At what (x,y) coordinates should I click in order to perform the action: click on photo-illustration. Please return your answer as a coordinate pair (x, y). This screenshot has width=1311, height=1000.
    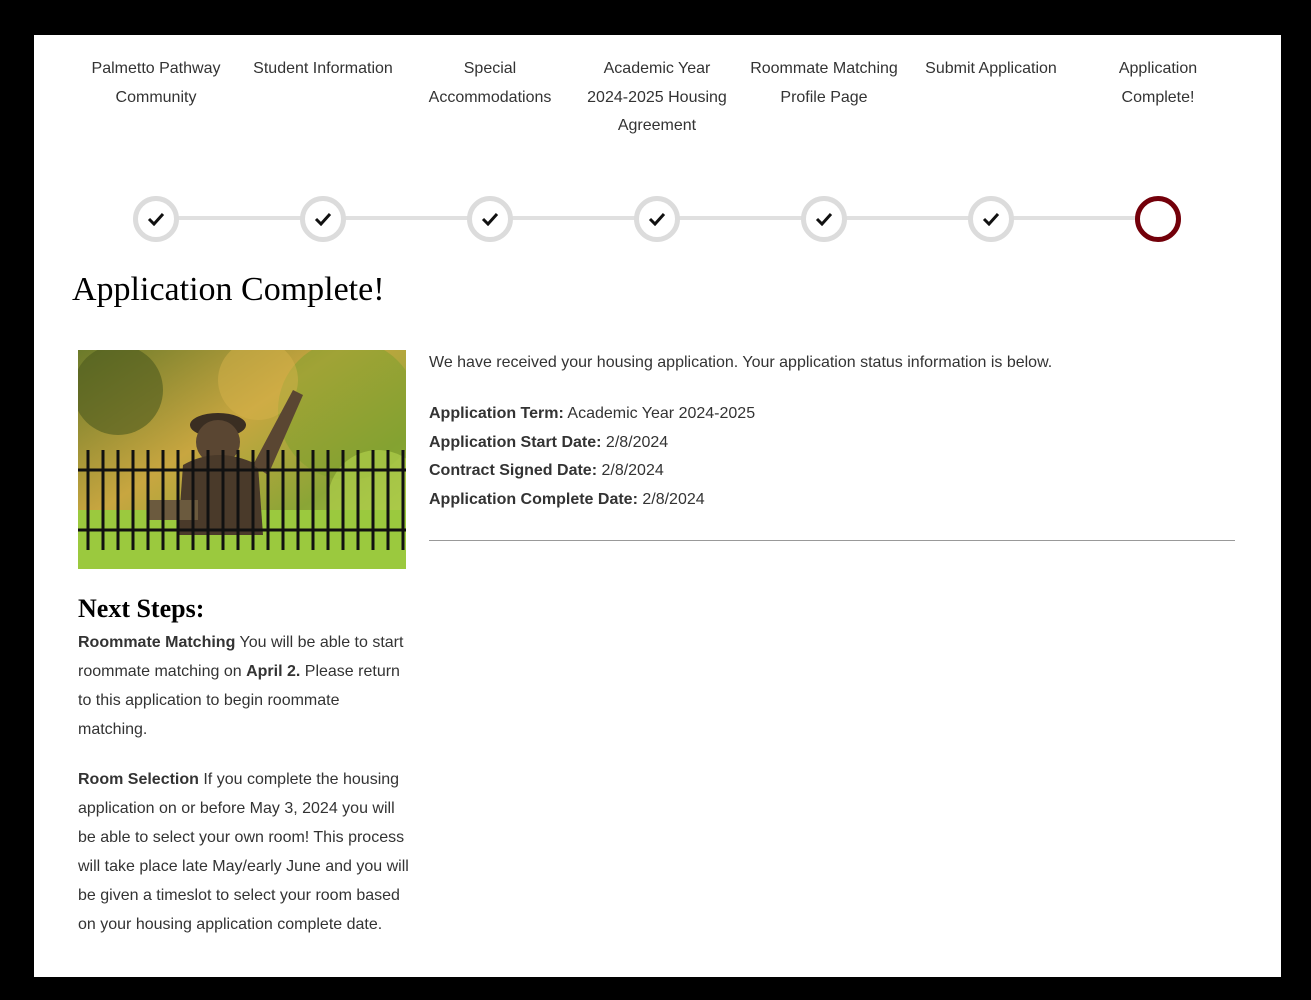
    Looking at the image, I should click on (242, 459).